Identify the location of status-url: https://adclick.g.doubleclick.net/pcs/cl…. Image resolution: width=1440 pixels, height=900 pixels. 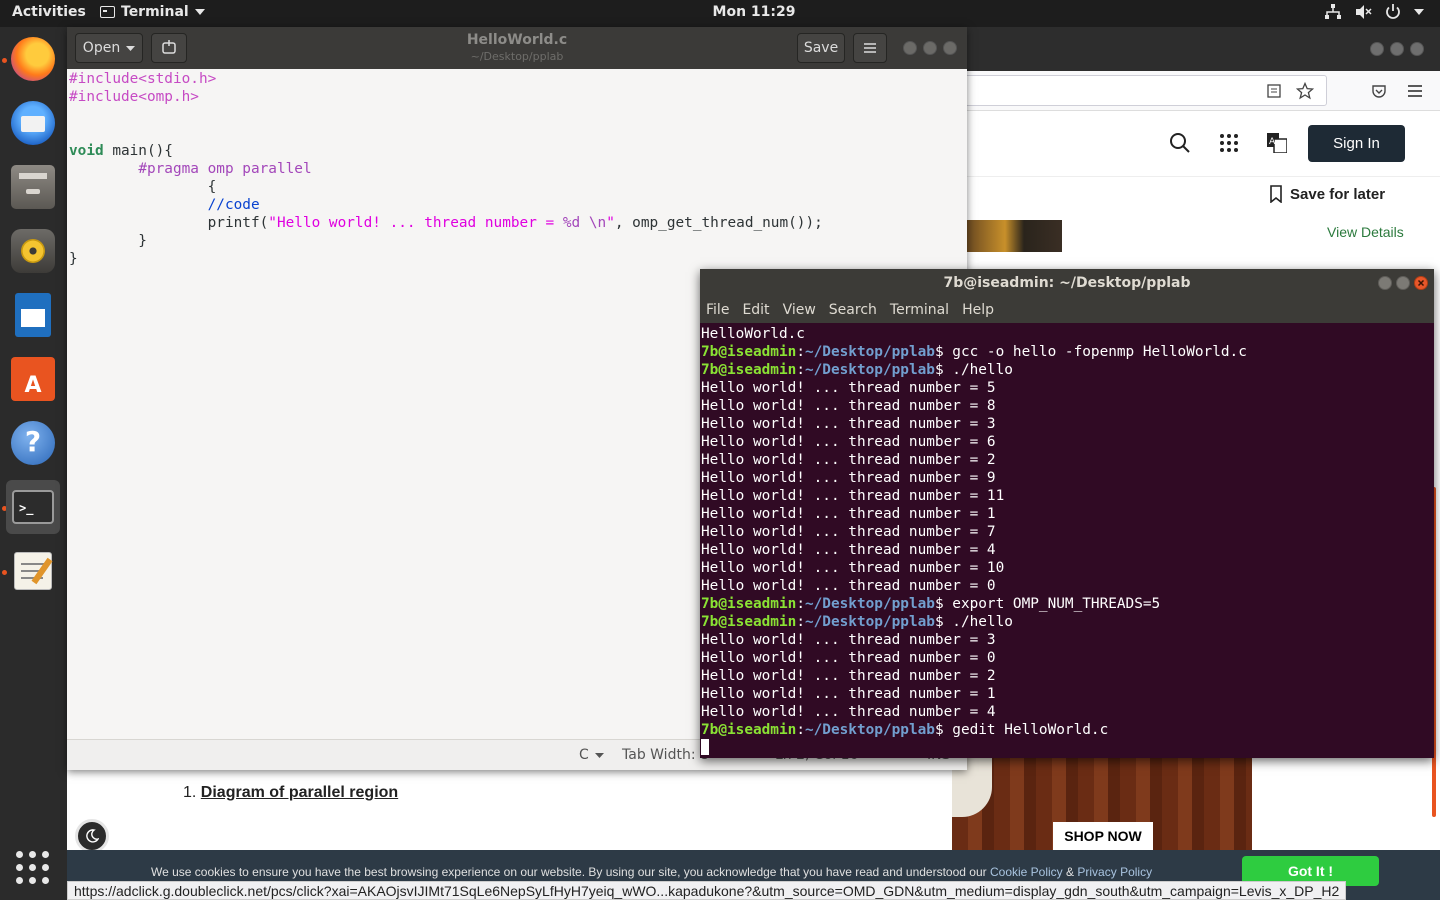
(707, 890).